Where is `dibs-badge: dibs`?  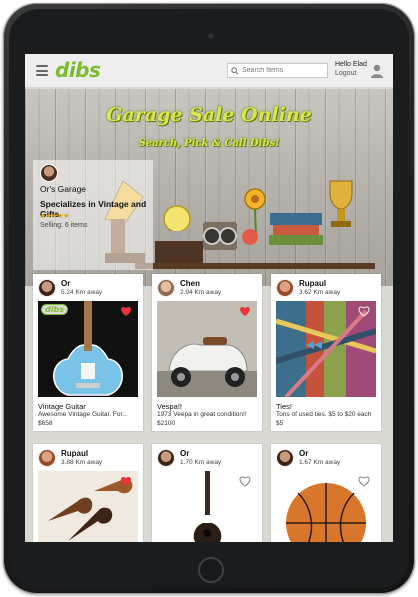
dibs-badge: dibs is located at coordinates (54, 309).